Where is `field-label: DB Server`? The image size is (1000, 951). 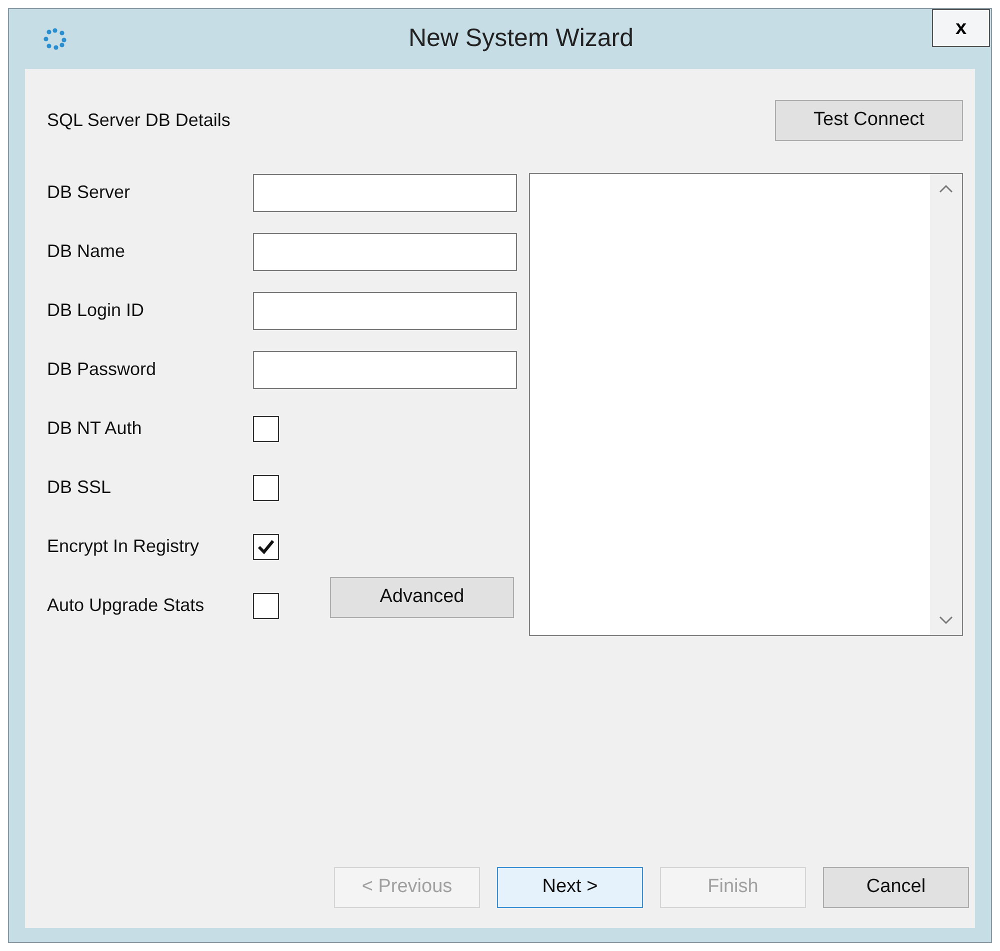
field-label: DB Server is located at coordinates (89, 192).